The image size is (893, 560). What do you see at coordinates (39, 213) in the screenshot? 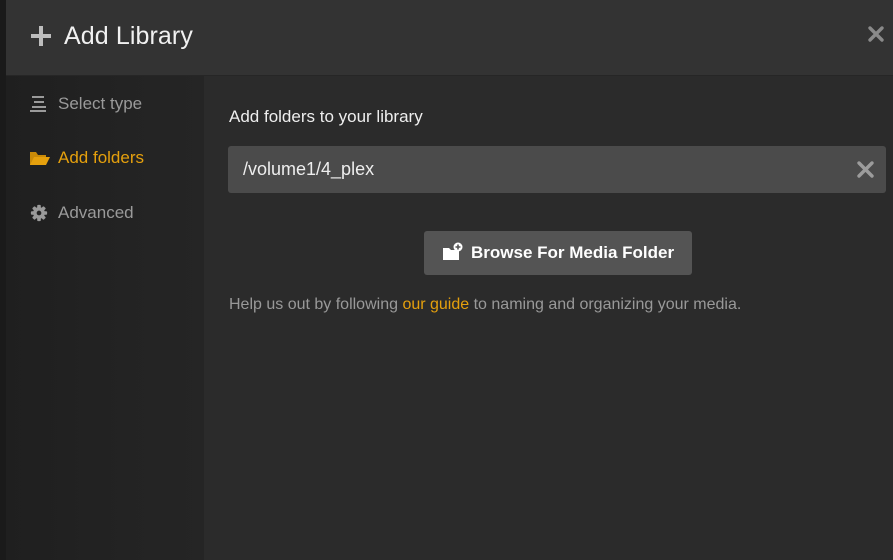
I see `gear-icon` at bounding box center [39, 213].